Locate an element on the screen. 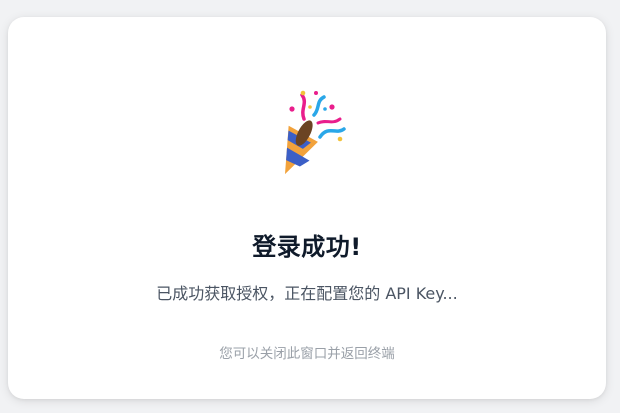 This screenshot has height=413, width=620. close-window-hint: 您可以关闭此窗口并返回终端 is located at coordinates (307, 354).